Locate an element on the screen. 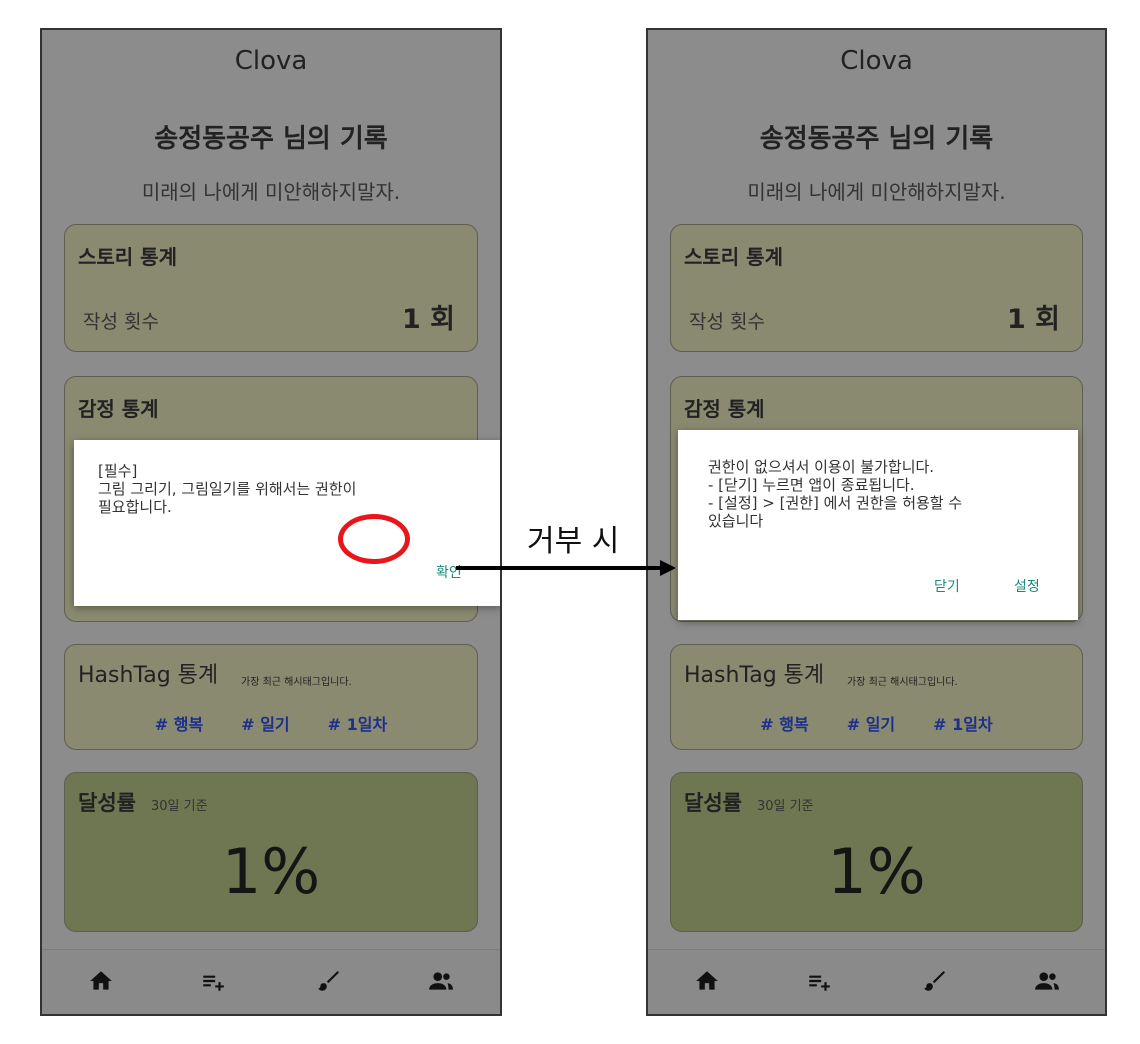 Image resolution: width=1140 pixels, height=1044 pixels. dialog-message: [필수] 그림 그리기, 그림일기를 위해서는 권한이 필요합니다. is located at coordinates (227, 489).